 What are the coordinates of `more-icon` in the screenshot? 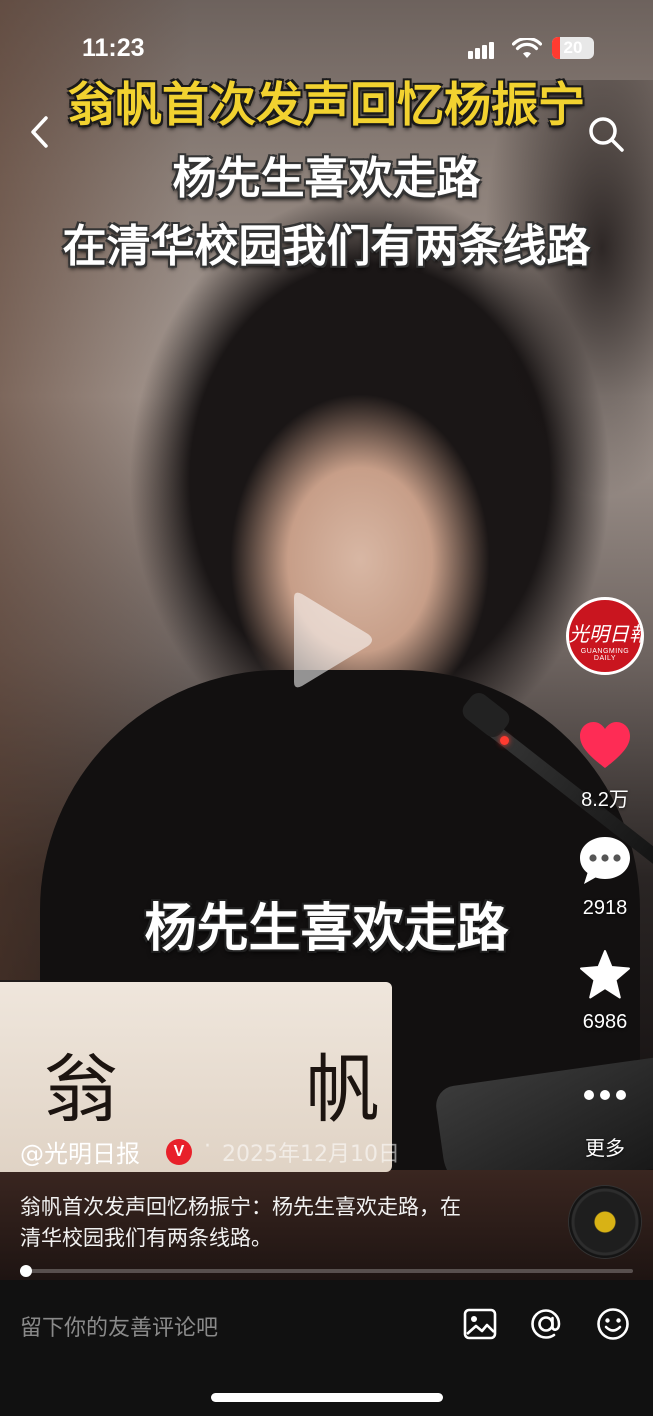 It's located at (605, 1093).